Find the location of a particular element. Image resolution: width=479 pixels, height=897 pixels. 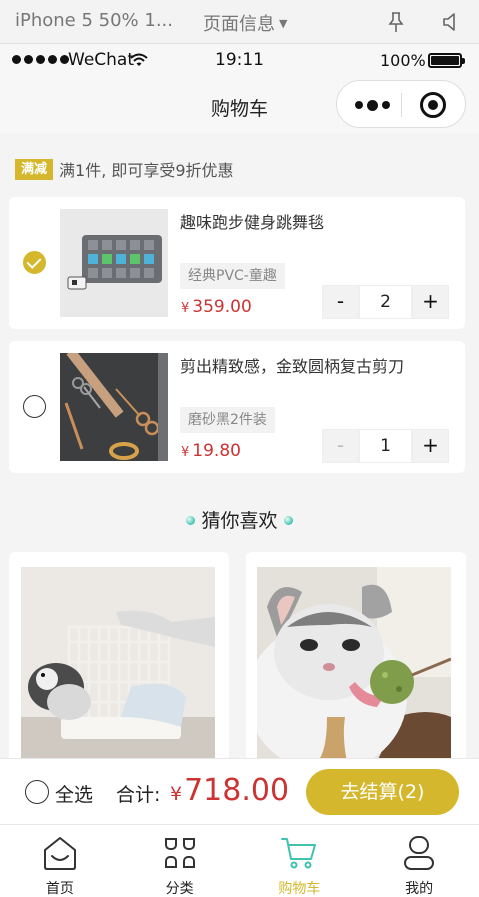

product-name: 趣味跑步健身跳舞毯 is located at coordinates (252, 221).